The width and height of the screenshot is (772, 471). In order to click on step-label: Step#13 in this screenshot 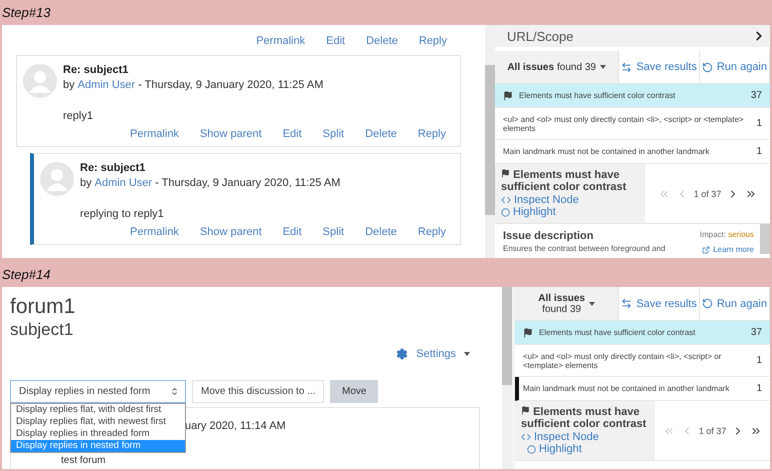, I will do `click(26, 12)`.